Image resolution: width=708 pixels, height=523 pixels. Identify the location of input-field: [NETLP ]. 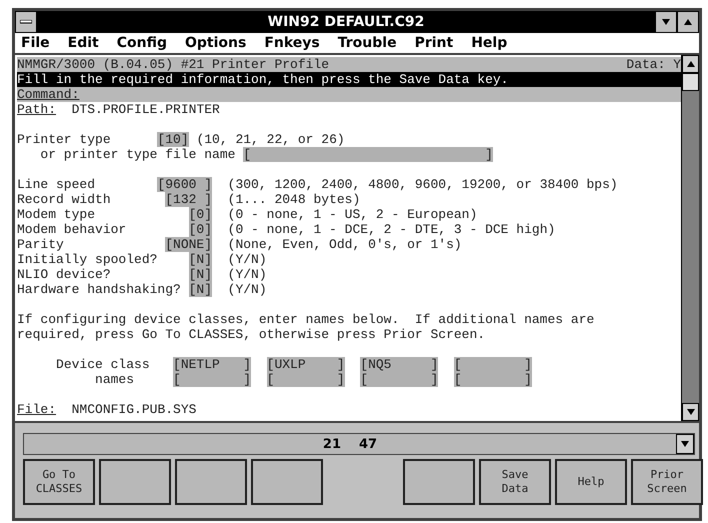
(212, 364).